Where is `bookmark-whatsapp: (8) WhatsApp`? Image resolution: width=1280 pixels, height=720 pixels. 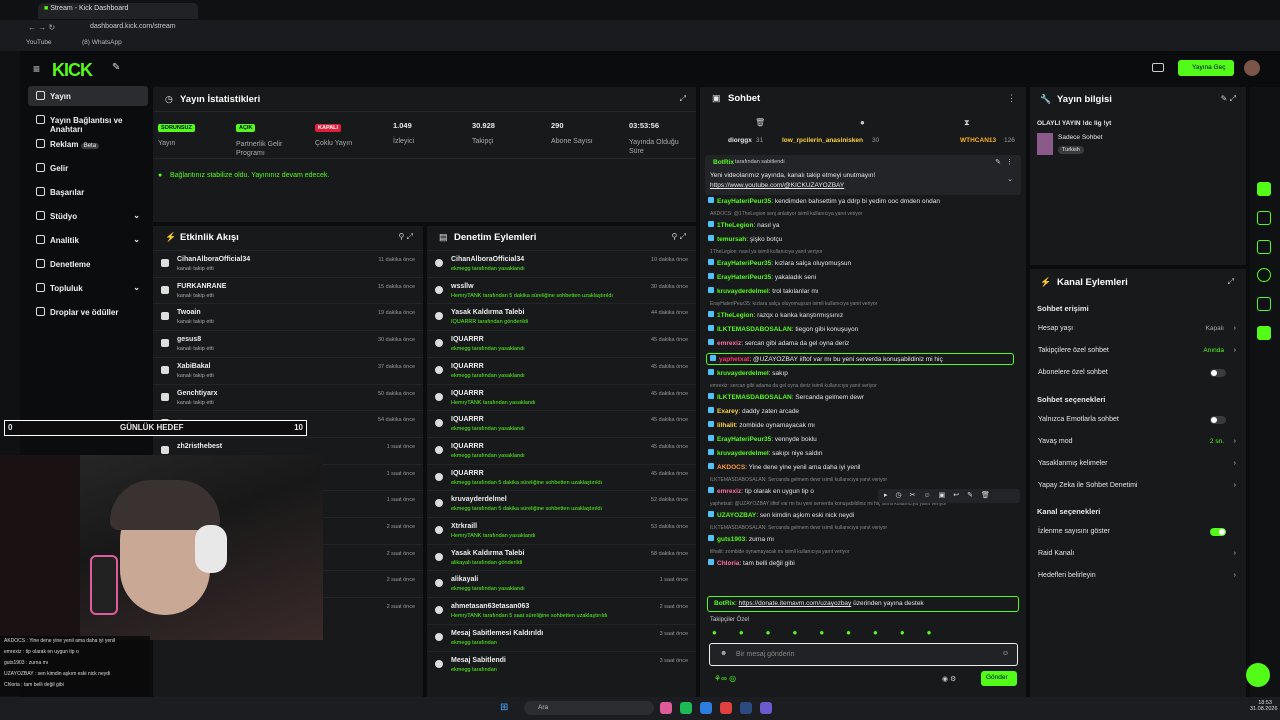 bookmark-whatsapp: (8) WhatsApp is located at coordinates (102, 42).